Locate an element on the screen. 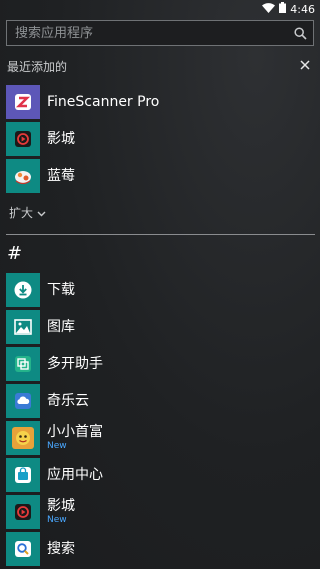  recent-app-finescanner: FineScanner Pro is located at coordinates (156, 102).